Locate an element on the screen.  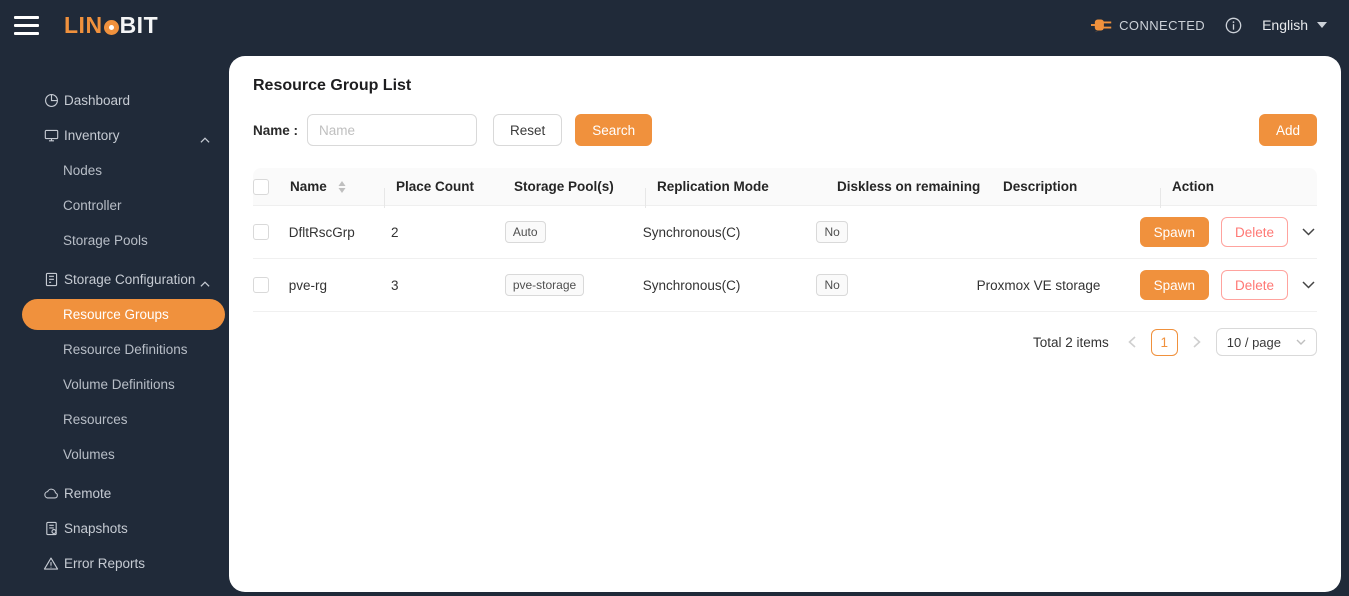
sidebar-item-label: Error Reports is located at coordinates (105, 563).